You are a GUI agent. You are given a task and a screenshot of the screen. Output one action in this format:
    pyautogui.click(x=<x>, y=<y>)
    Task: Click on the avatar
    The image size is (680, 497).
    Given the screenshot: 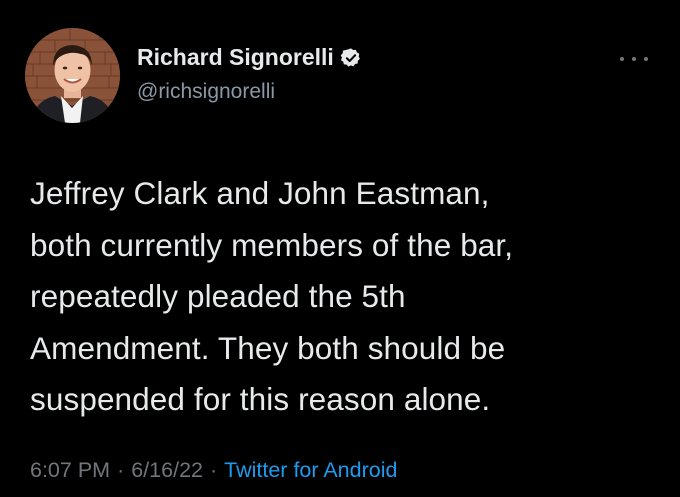 What is the action you would take?
    pyautogui.click(x=72, y=75)
    